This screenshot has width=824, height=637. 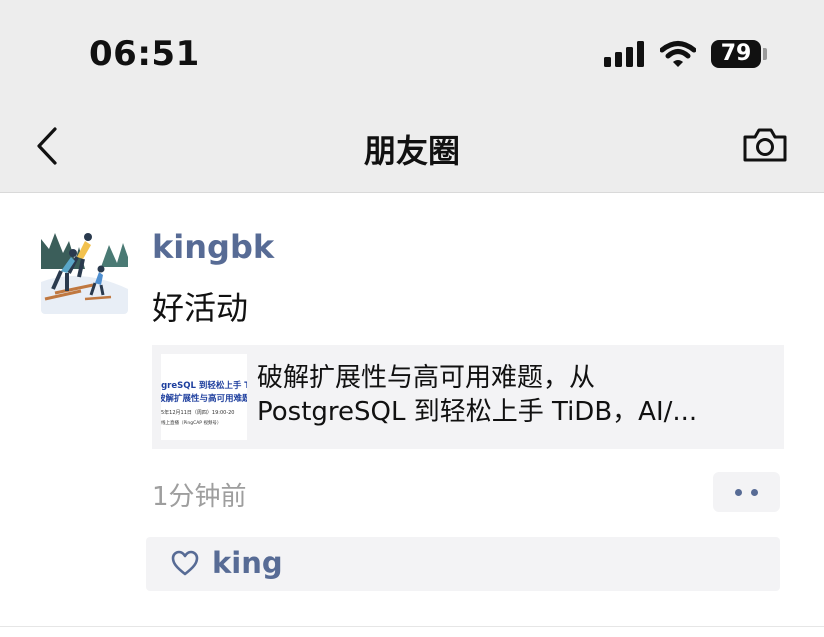 I want to click on post-timestamp: 1分钟前, so click(x=199, y=497).